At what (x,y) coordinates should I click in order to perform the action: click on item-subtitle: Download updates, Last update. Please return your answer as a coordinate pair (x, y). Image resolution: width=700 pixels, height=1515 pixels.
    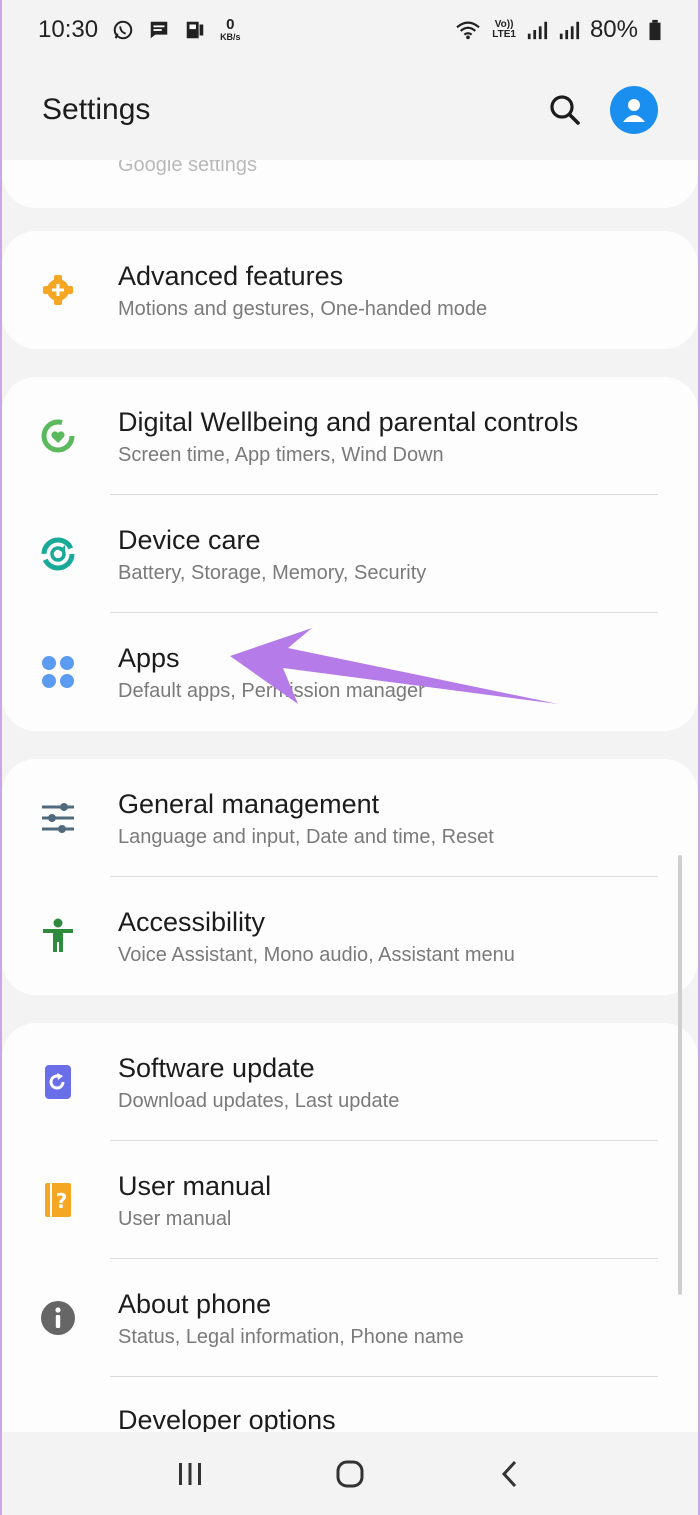
    Looking at the image, I should click on (259, 1101).